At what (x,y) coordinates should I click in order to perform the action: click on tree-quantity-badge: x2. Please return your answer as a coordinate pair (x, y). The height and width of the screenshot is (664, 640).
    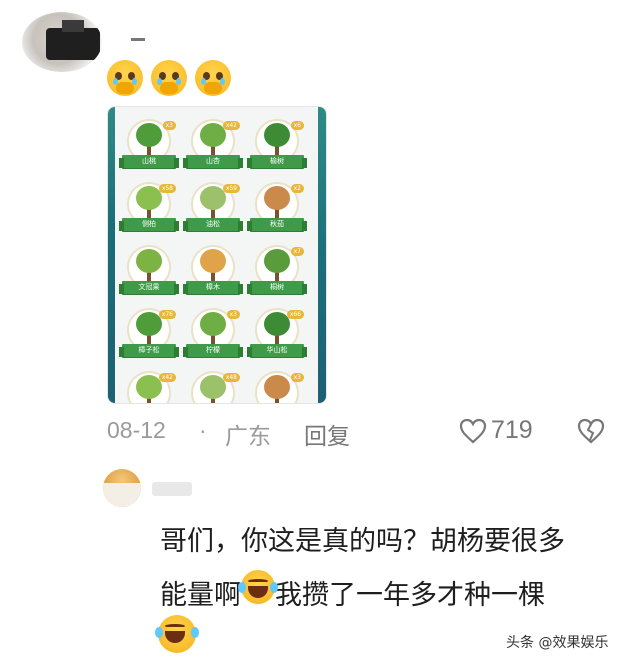
    Looking at the image, I should click on (297, 188).